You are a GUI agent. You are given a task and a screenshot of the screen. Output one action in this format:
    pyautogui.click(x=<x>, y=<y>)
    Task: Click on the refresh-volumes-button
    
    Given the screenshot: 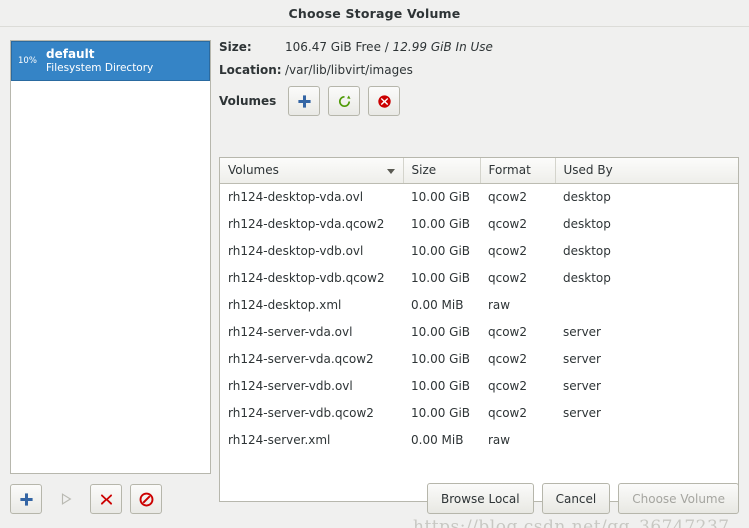 What is the action you would take?
    pyautogui.click(x=344, y=101)
    